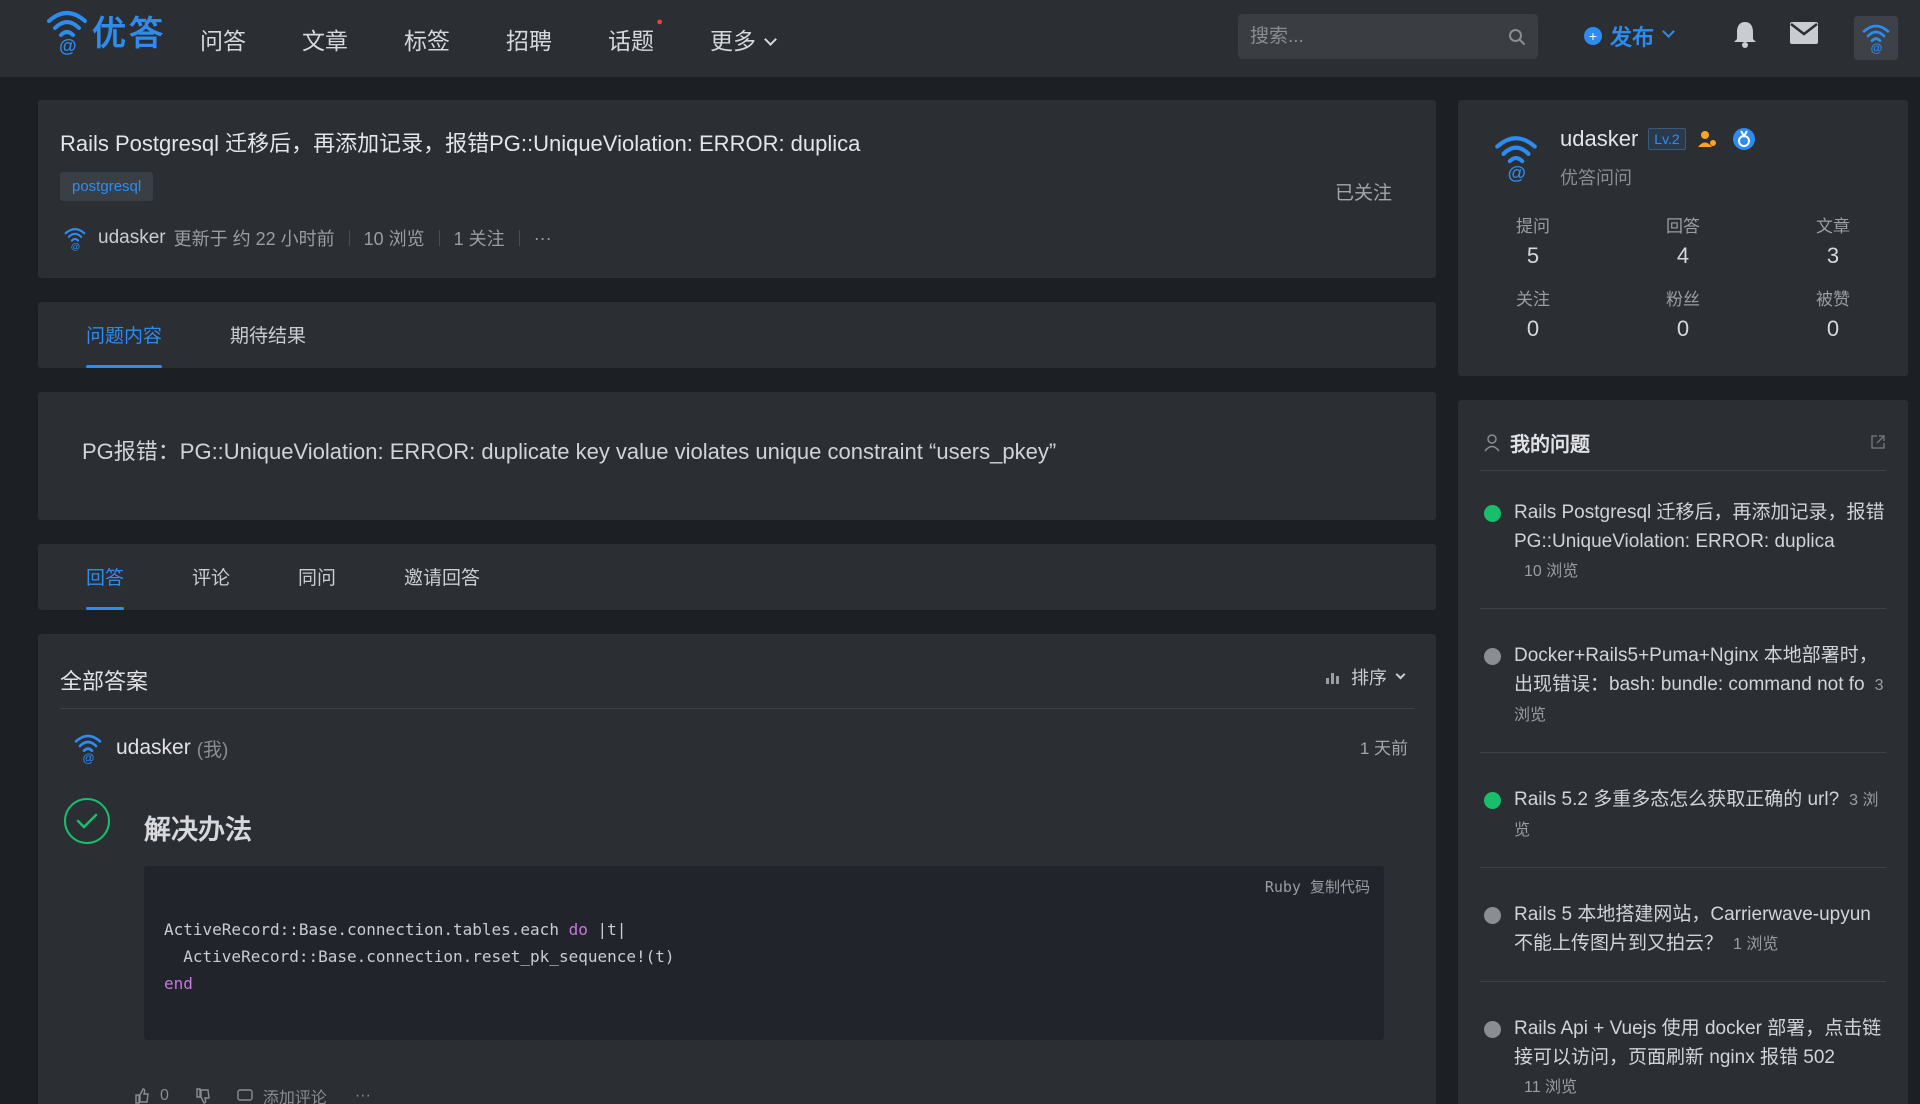 This screenshot has height=1104, width=1920. What do you see at coordinates (254, 239) in the screenshot?
I see `updated-time: 更新于 约 22 小时前` at bounding box center [254, 239].